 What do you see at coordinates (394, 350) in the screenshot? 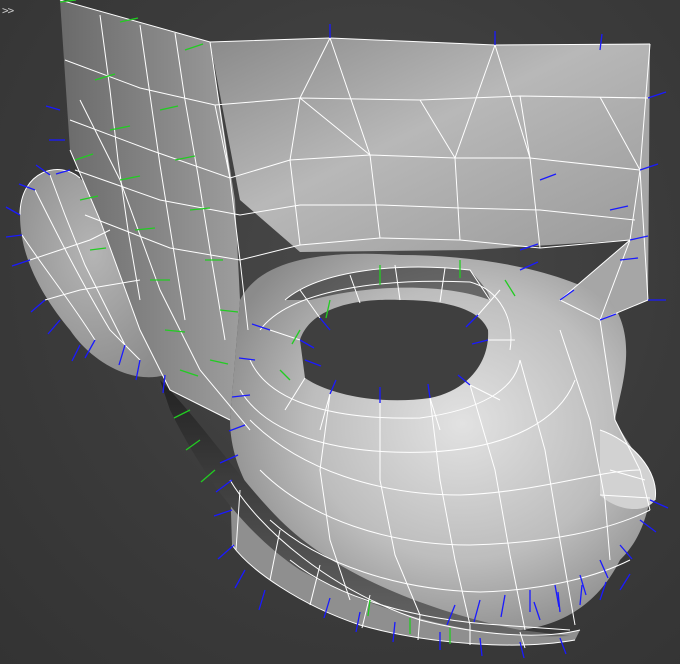
I see `eye-socket` at bounding box center [394, 350].